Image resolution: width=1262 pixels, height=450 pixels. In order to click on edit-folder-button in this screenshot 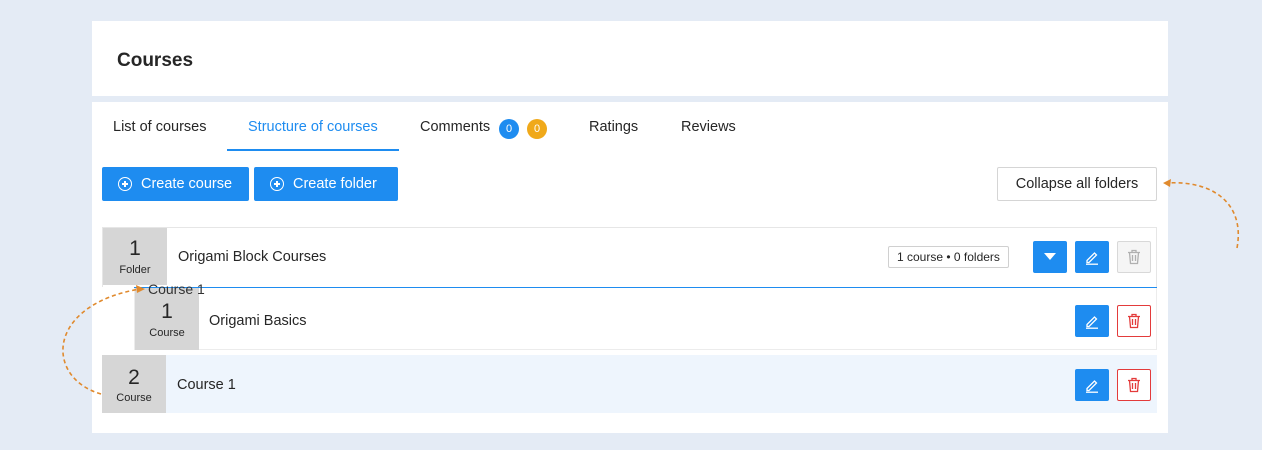, I will do `click(1092, 257)`.